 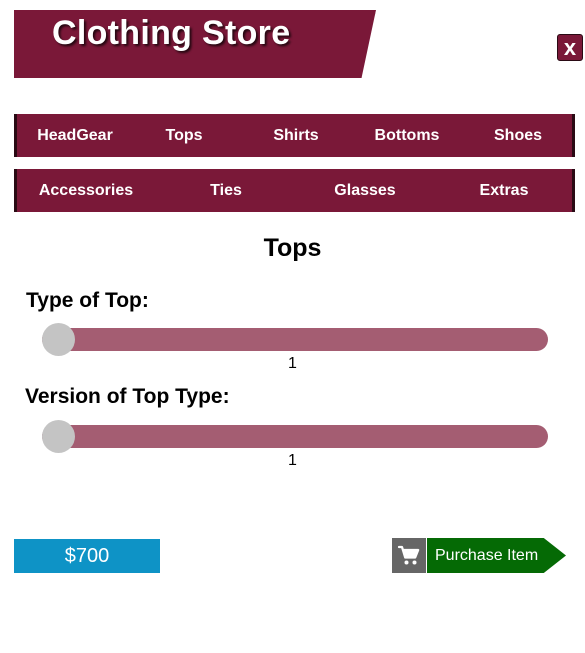 I want to click on version-of-top-type-slider, so click(x=295, y=436).